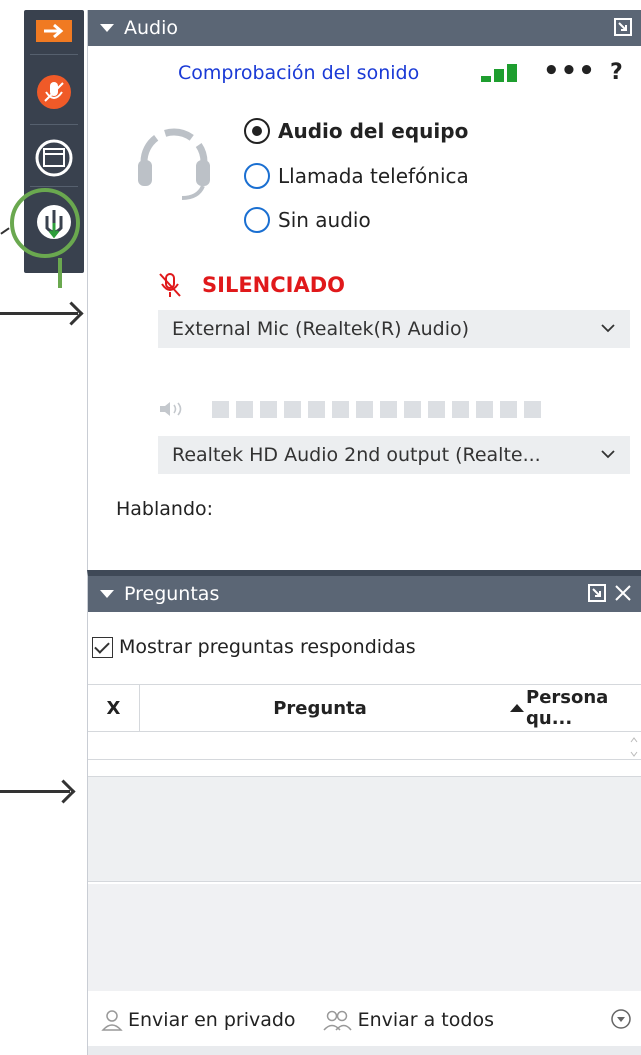  I want to click on microphone-select: External Mic (Realtek(R) Audio), so click(394, 329).